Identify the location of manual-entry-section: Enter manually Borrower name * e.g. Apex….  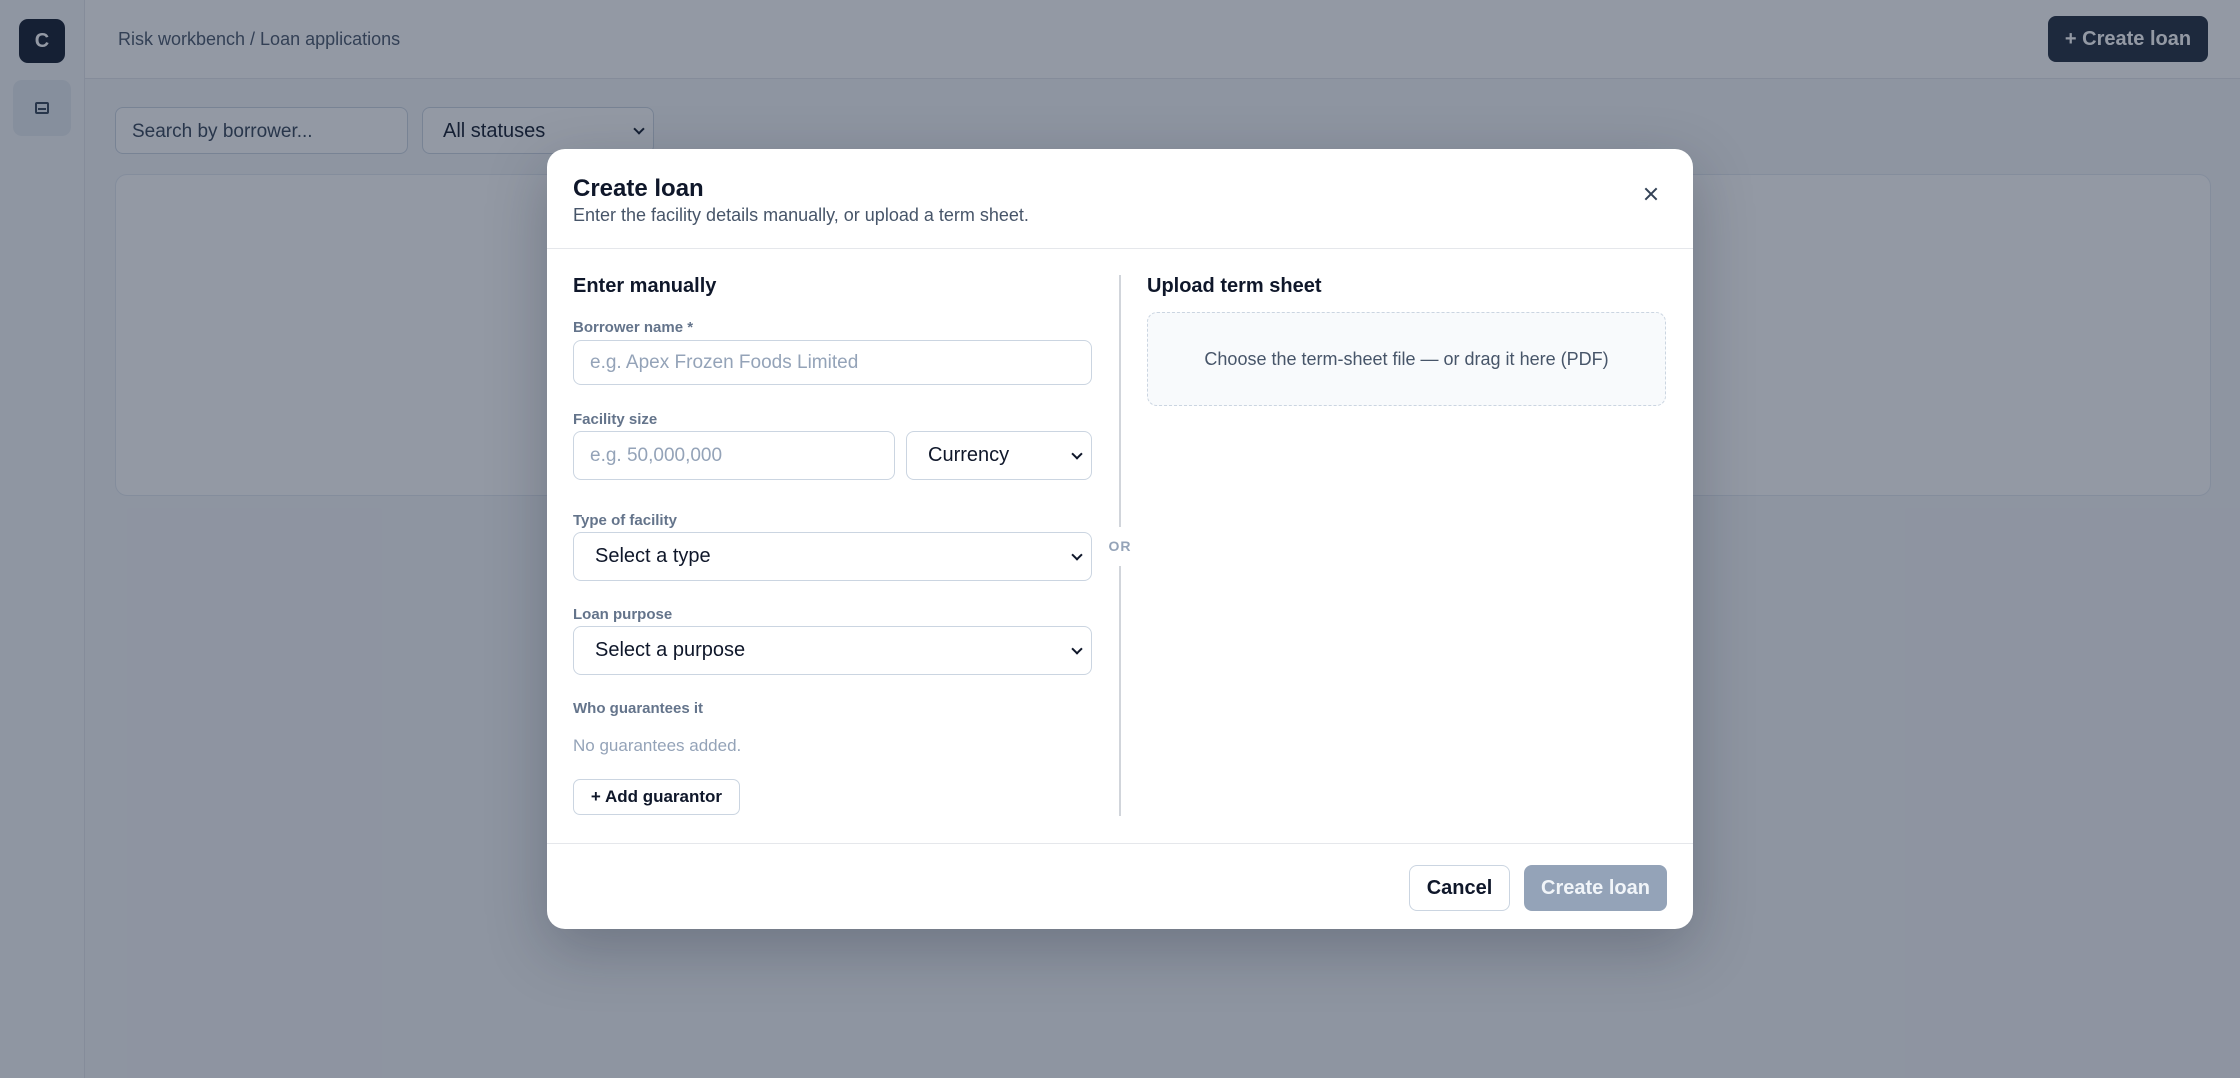
(832, 545).